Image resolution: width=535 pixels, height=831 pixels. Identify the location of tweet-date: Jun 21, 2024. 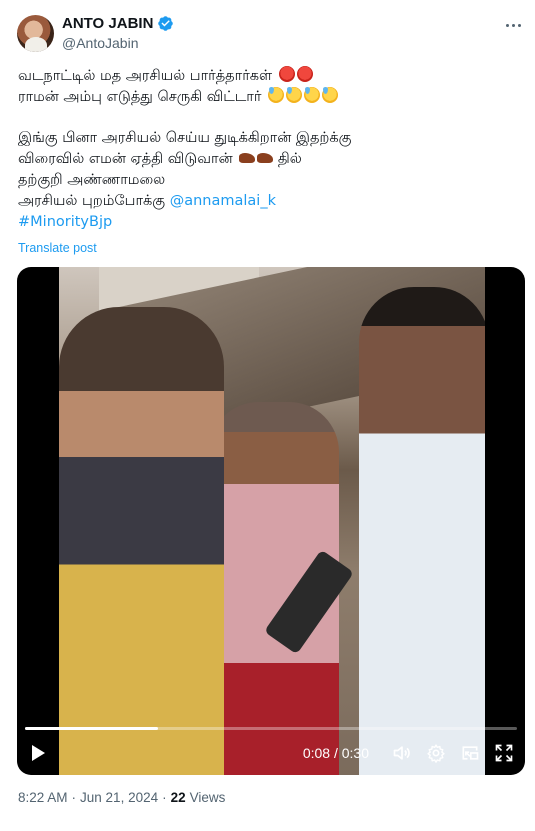
(119, 797).